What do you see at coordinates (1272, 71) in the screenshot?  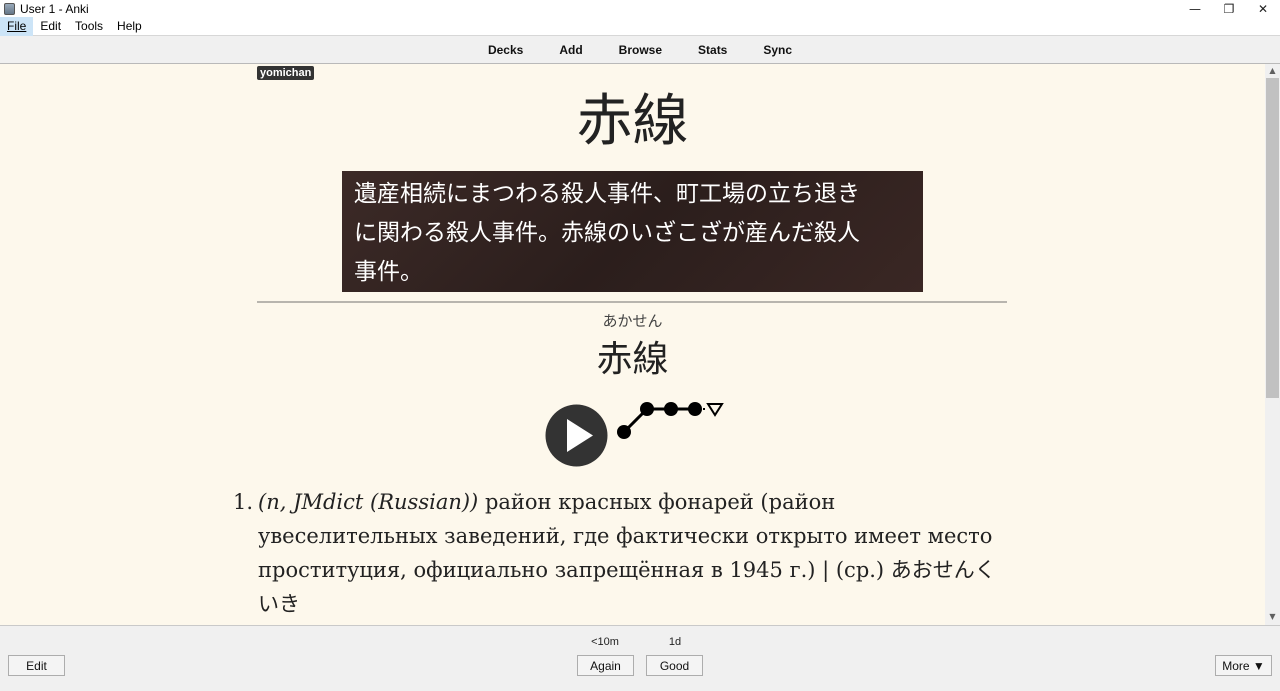 I see `scroll-up-icon: ▲` at bounding box center [1272, 71].